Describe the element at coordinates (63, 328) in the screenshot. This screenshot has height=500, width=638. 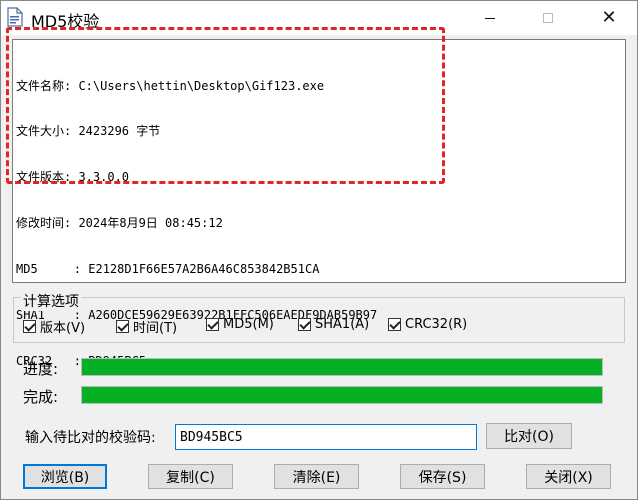
I see `checkbox-version-label: 版本(V)` at that location.